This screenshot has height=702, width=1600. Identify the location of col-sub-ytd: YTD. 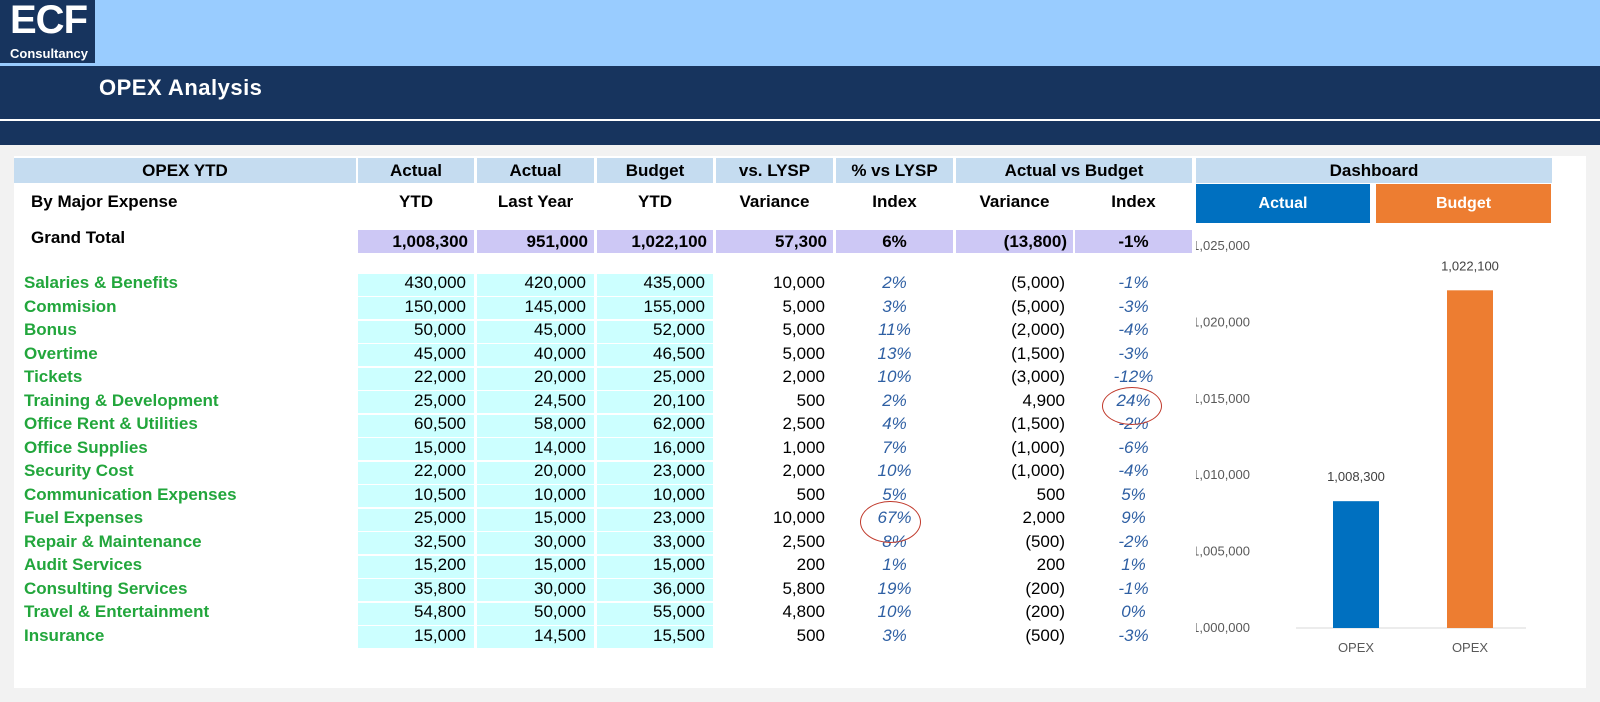
(416, 201).